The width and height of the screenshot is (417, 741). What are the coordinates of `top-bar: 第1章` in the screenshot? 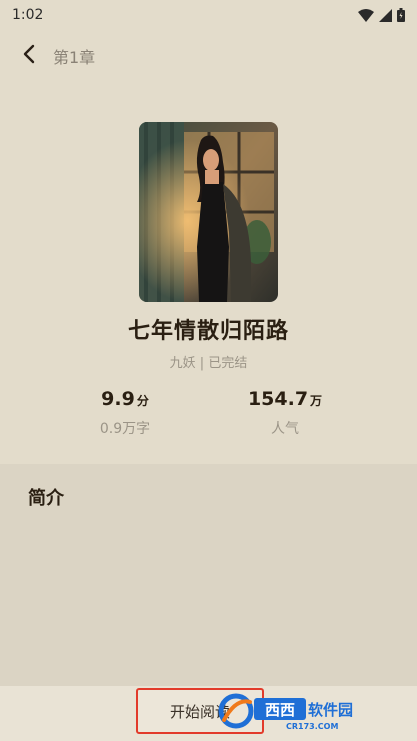 It's located at (208, 56).